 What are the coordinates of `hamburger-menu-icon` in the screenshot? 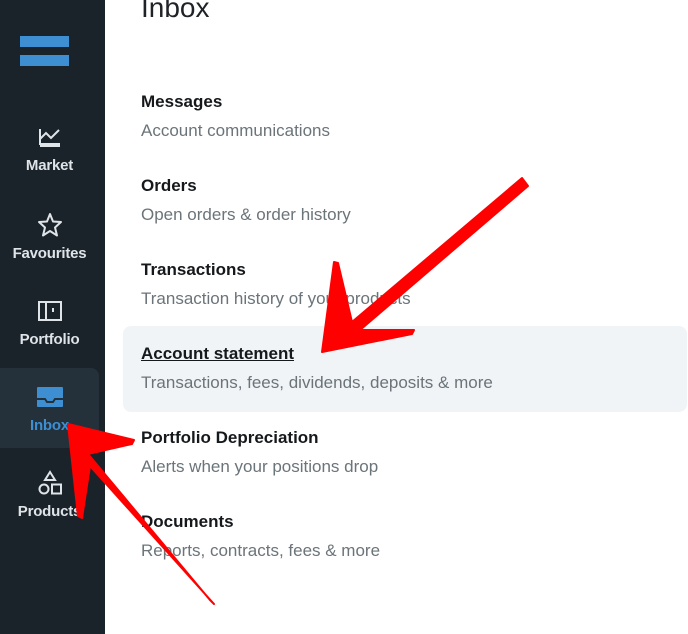 It's located at (44, 51).